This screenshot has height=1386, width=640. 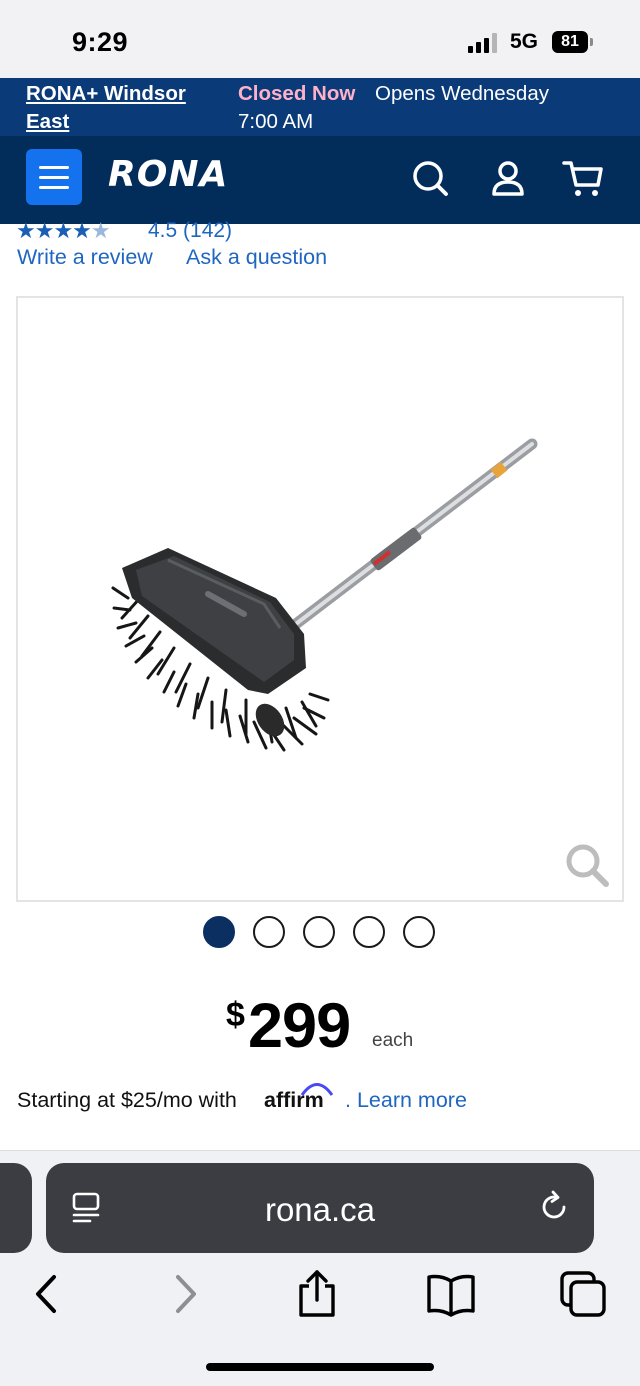 I want to click on network-type: 5G, so click(x=524, y=41).